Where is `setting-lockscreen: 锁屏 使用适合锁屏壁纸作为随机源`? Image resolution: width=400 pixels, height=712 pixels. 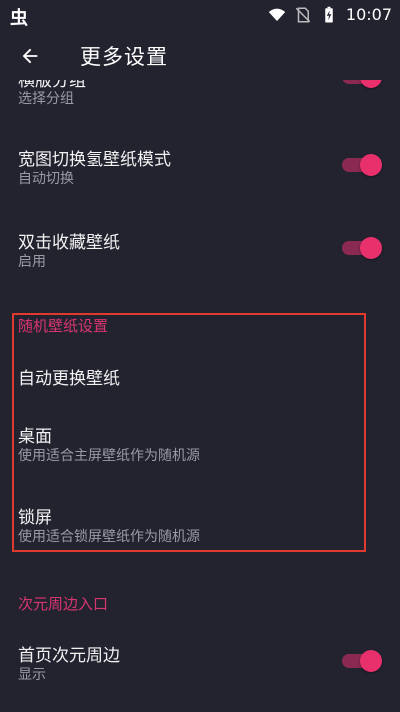
setting-lockscreen: 锁屏 使用适合锁屏壁纸作为随机源 is located at coordinates (200, 525).